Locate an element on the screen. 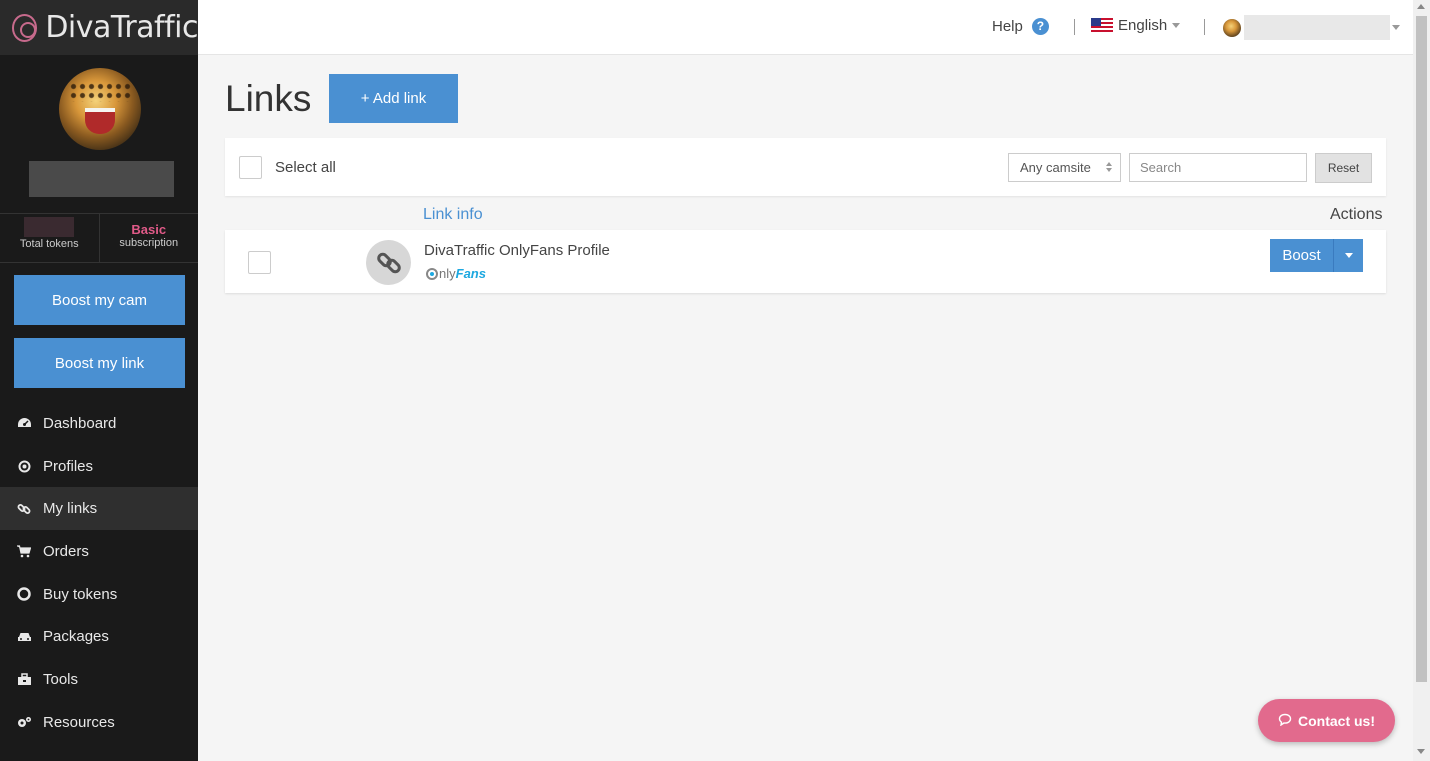  onlyfans-logo-fans: Fans is located at coordinates (470, 273).